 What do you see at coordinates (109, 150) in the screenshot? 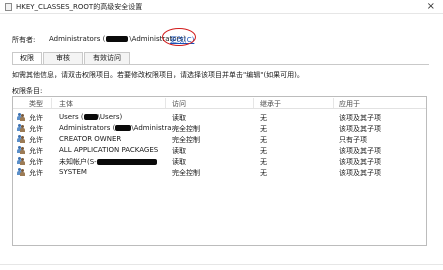
I see `cell-principal: ALL APPLICATION PACKAGES` at bounding box center [109, 150].